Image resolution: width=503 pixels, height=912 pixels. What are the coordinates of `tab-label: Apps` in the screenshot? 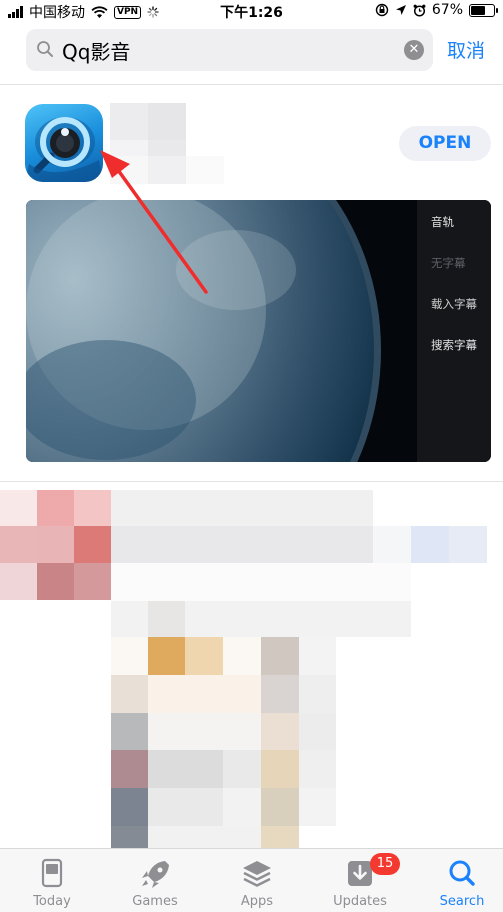 It's located at (257, 901).